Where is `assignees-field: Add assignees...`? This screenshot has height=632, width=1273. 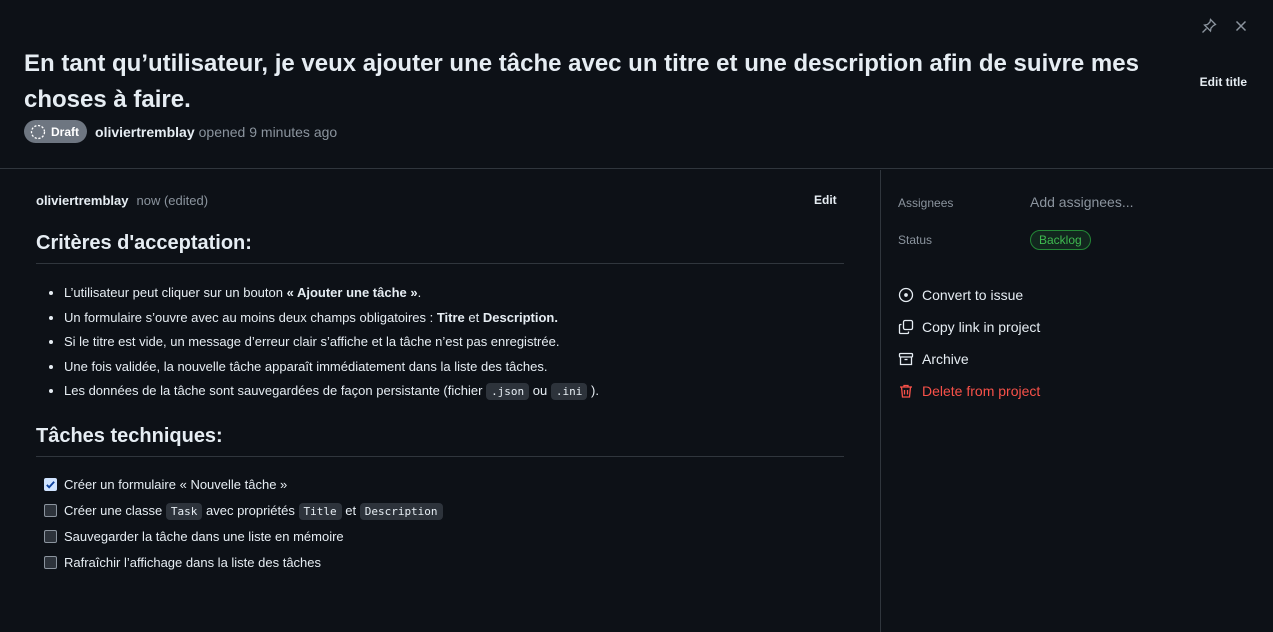 assignees-field: Add assignees... is located at coordinates (1082, 202).